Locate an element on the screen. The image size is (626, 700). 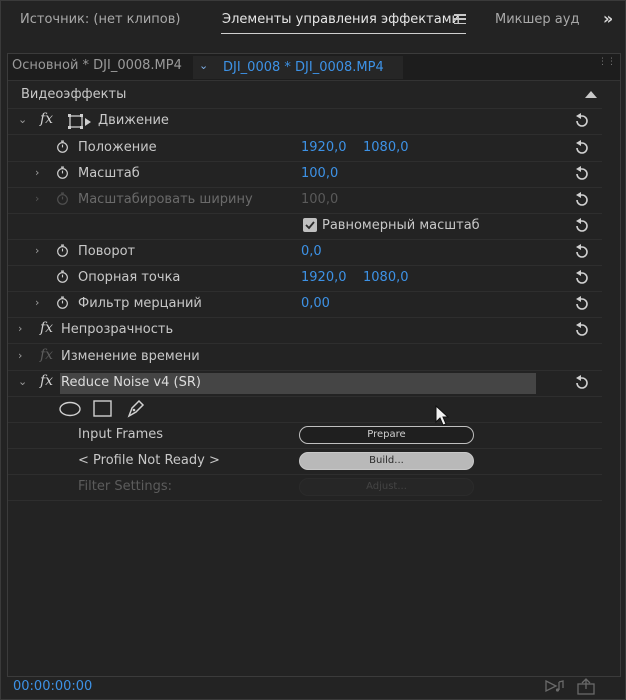
property-row-anchor-point: Опорная точка 1920,0 1080,0 is located at coordinates (305, 278).